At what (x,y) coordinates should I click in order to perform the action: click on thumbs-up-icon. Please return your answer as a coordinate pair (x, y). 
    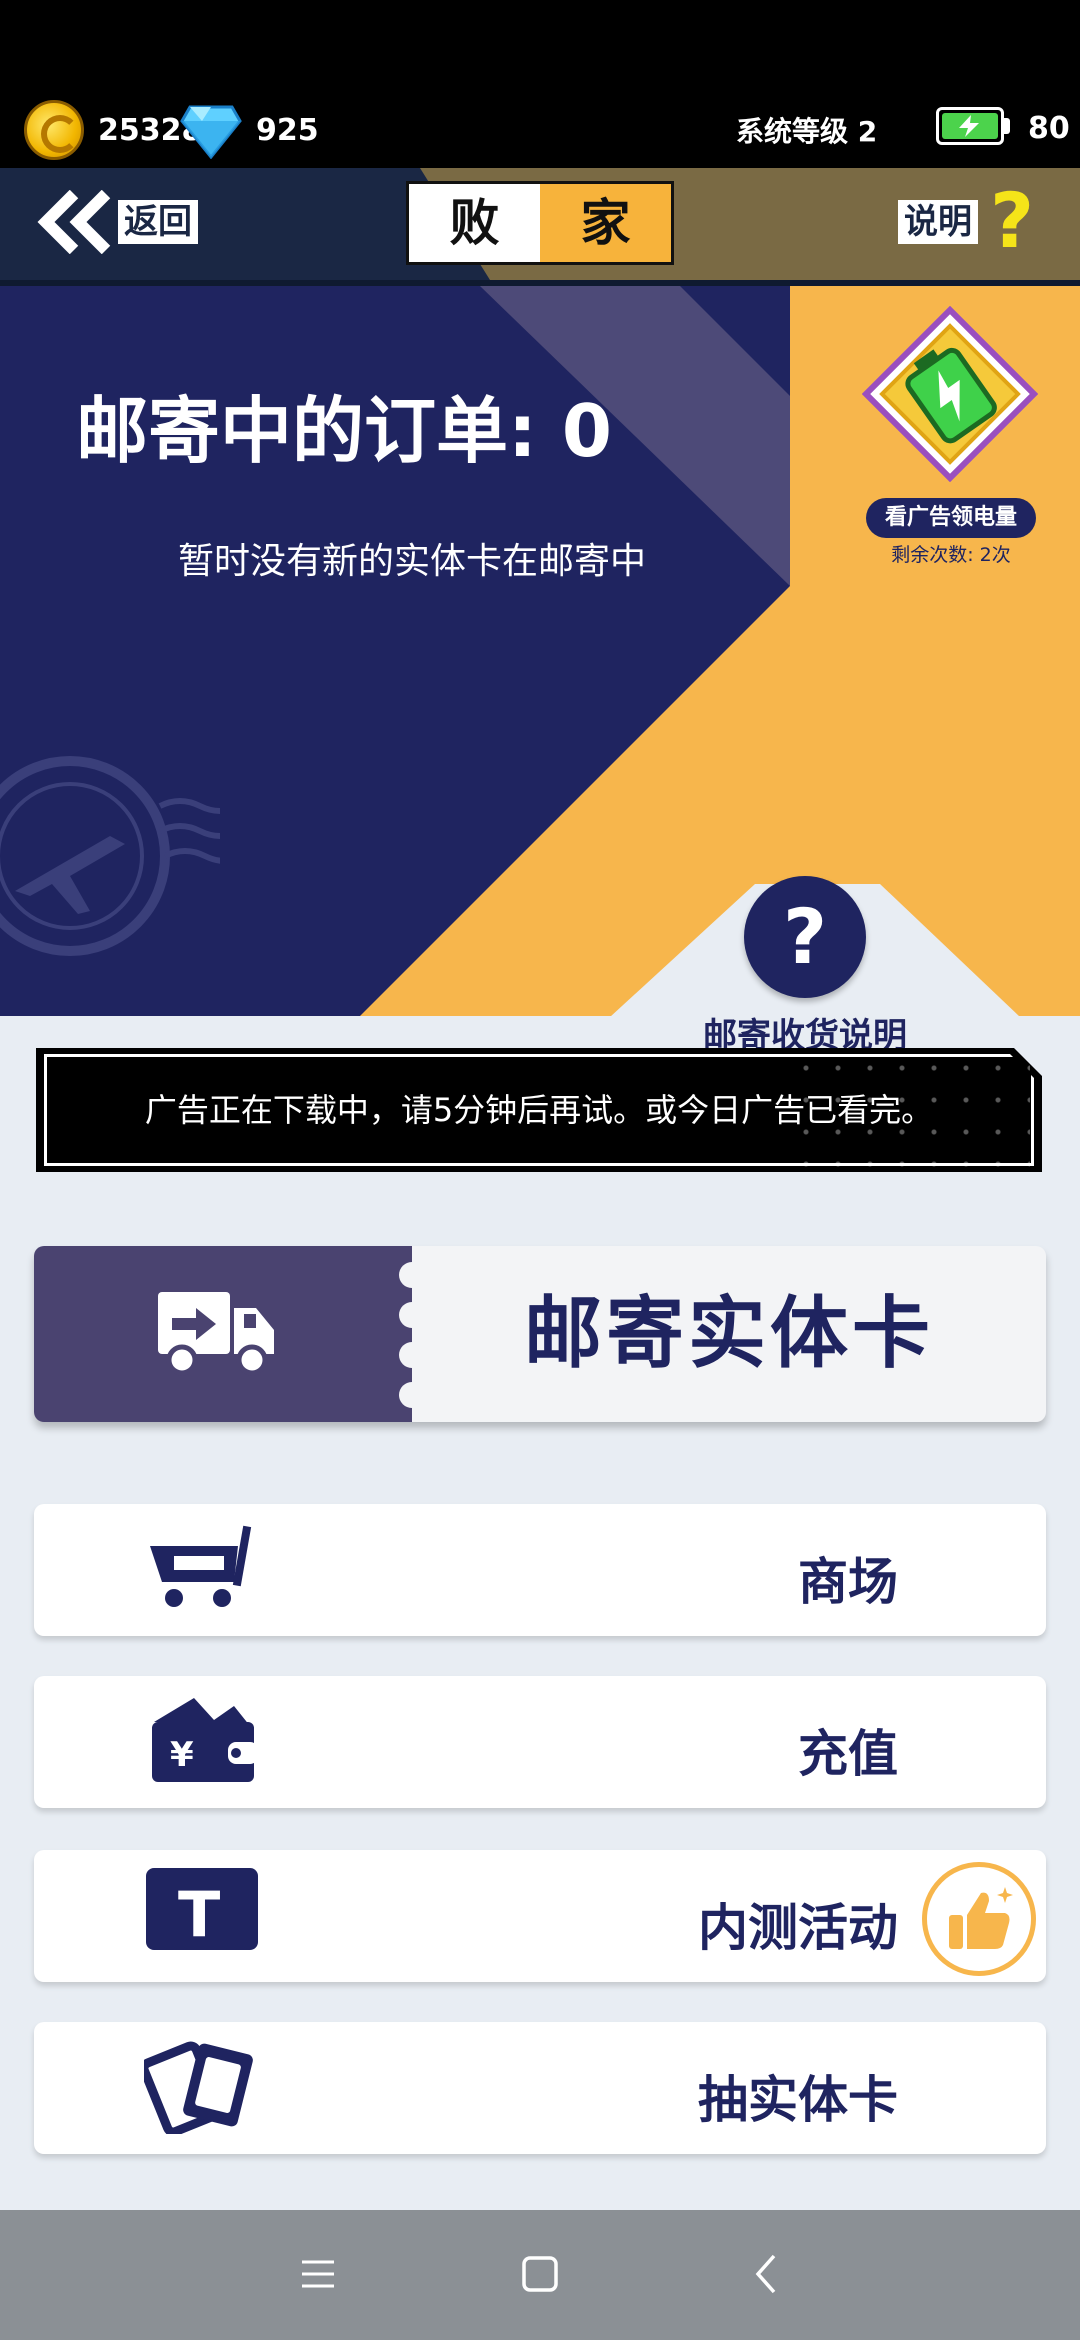
    Looking at the image, I should click on (981, 1918).